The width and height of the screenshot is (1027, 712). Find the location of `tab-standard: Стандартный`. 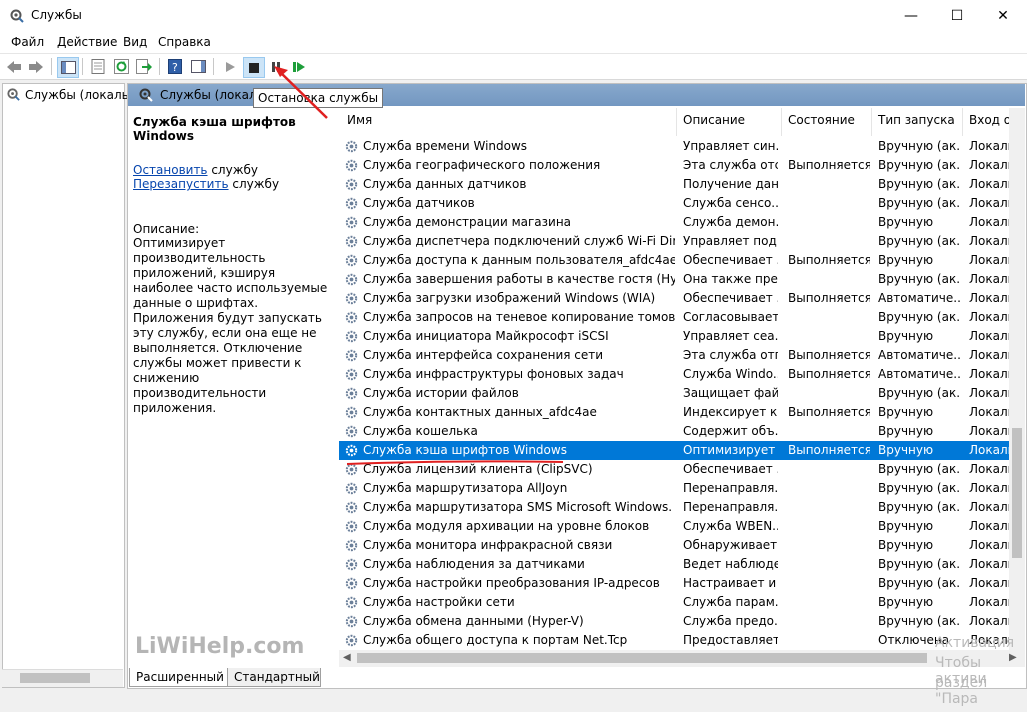

tab-standard: Стандартный is located at coordinates (274, 677).